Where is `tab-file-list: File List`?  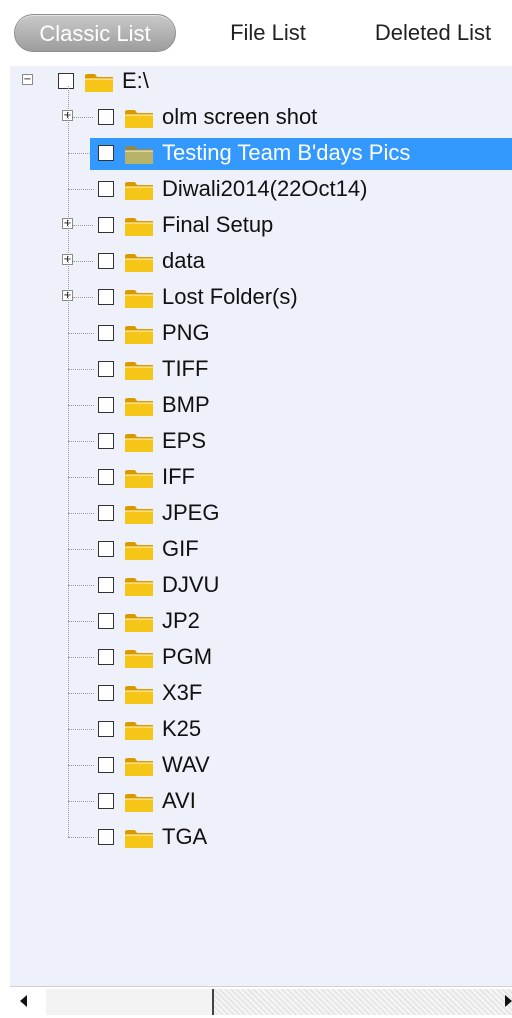
tab-file-list: File List is located at coordinates (268, 33).